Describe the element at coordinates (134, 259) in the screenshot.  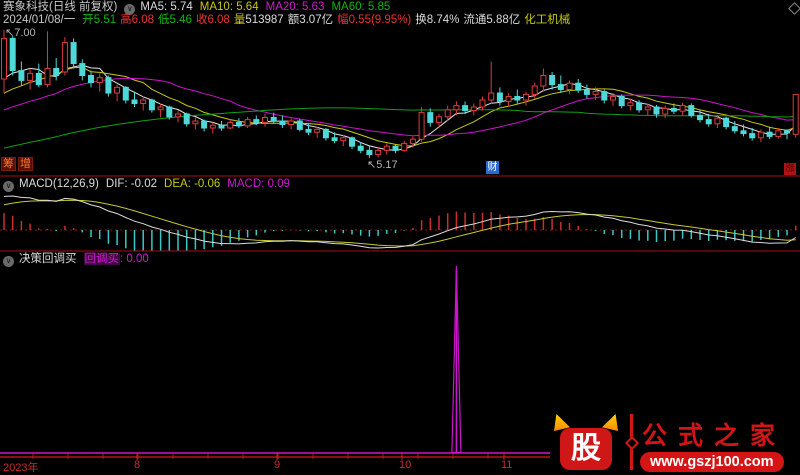
I see `signal-value: : 0.00` at that location.